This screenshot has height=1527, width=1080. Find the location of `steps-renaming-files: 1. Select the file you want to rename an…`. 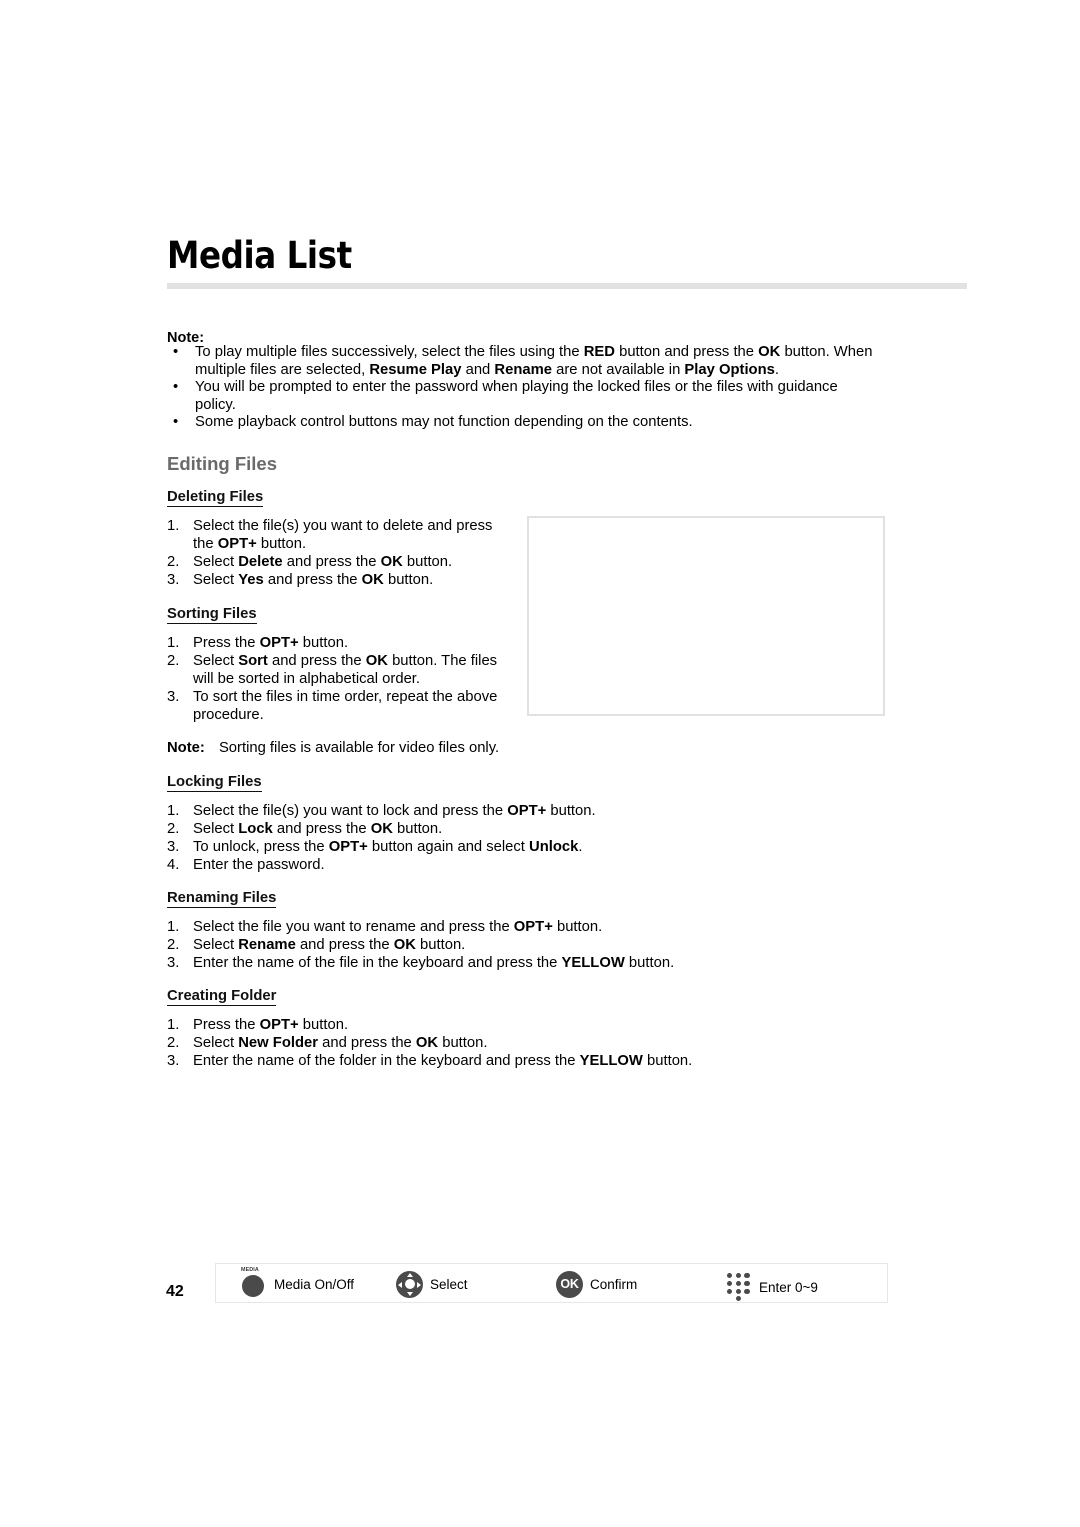

steps-renaming-files: 1. Select the file you want to rename an… is located at coordinates (497, 945).